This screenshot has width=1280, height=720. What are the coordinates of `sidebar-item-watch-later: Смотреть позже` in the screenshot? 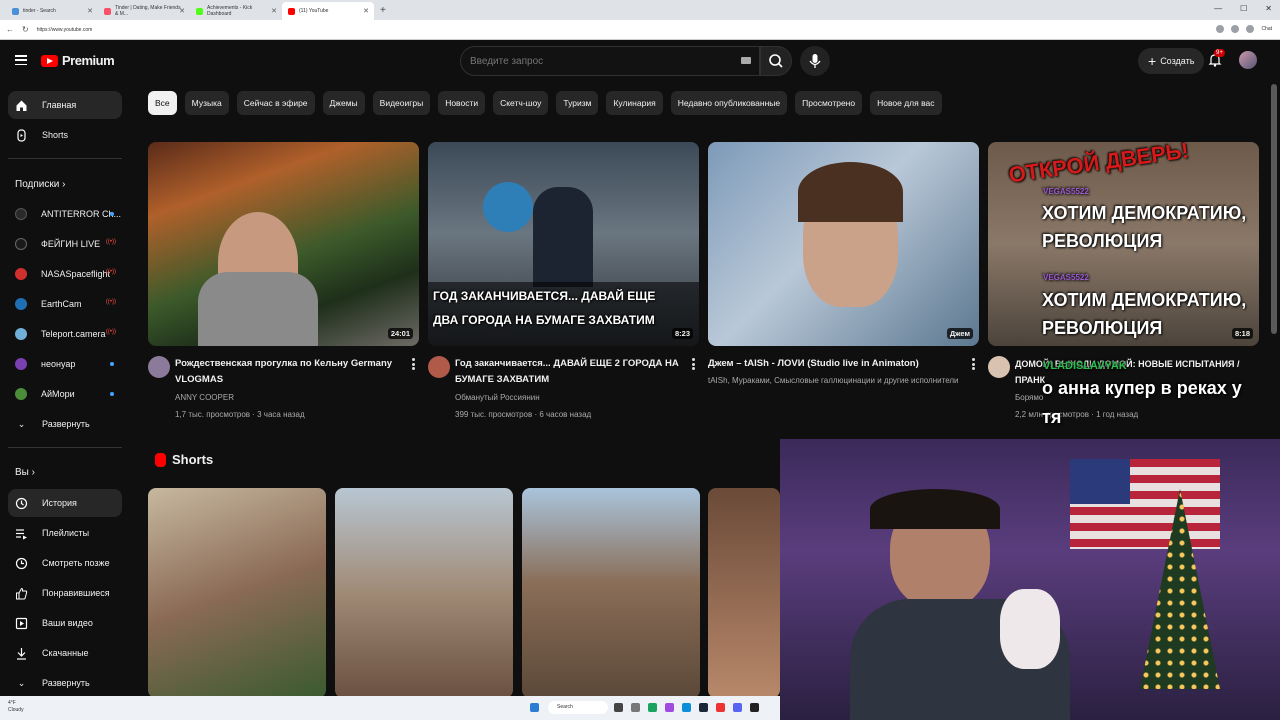 It's located at (65, 563).